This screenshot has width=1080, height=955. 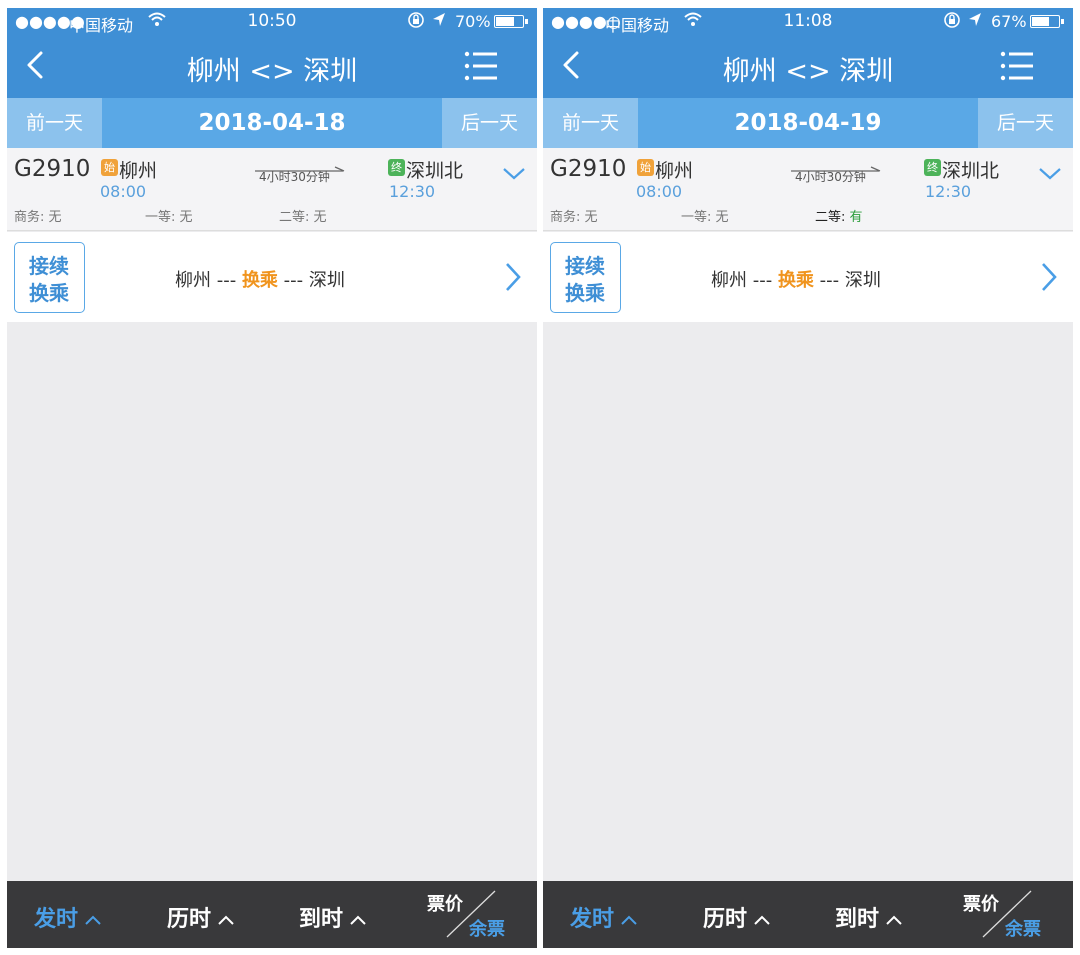 What do you see at coordinates (1009, 21) in the screenshot?
I see `battery-percentage: 67%` at bounding box center [1009, 21].